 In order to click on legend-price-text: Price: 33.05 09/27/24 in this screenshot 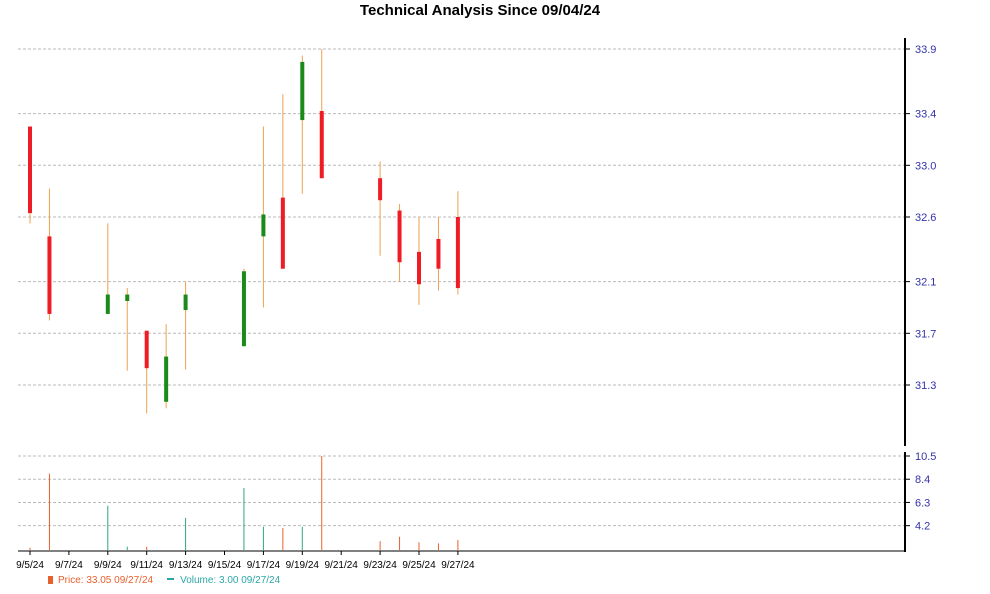, I will do `click(106, 580)`.